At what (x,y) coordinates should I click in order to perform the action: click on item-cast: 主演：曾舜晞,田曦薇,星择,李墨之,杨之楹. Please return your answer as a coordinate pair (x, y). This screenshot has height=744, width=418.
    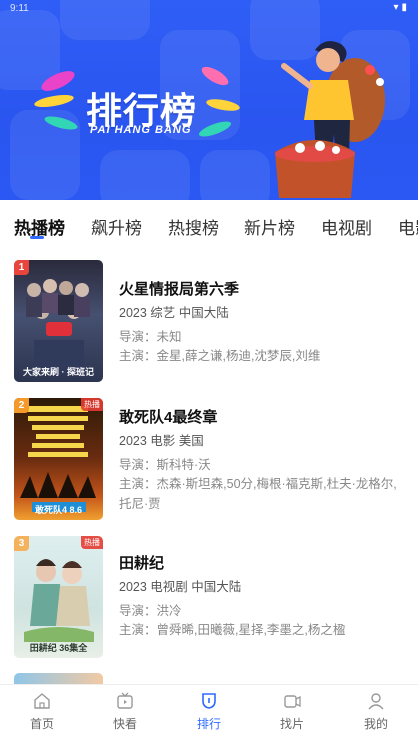
    Looking at the image, I should click on (232, 630).